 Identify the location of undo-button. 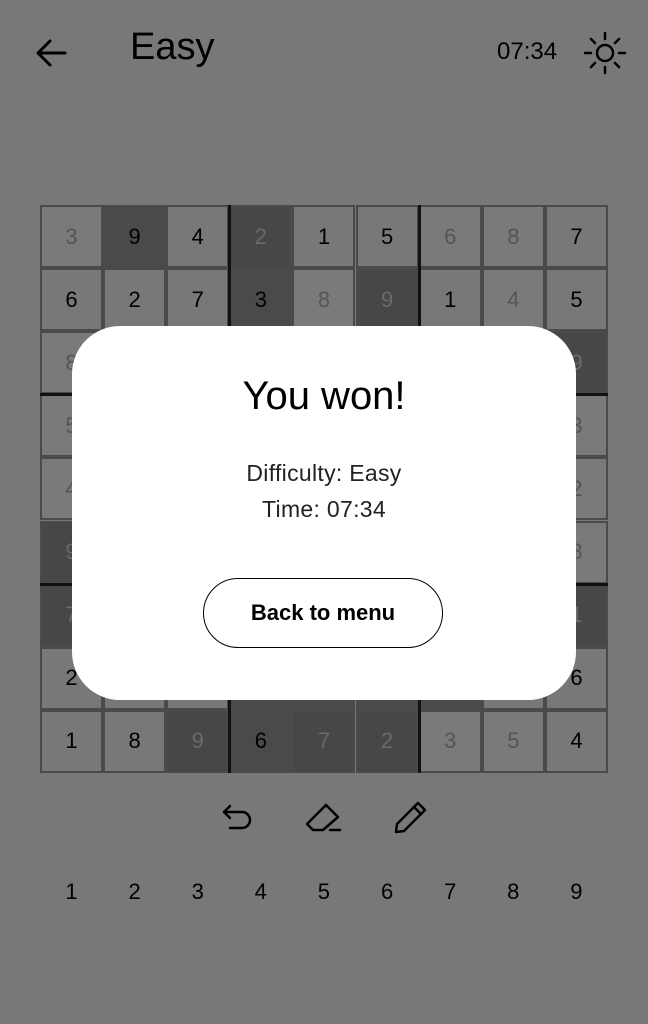
(238, 818).